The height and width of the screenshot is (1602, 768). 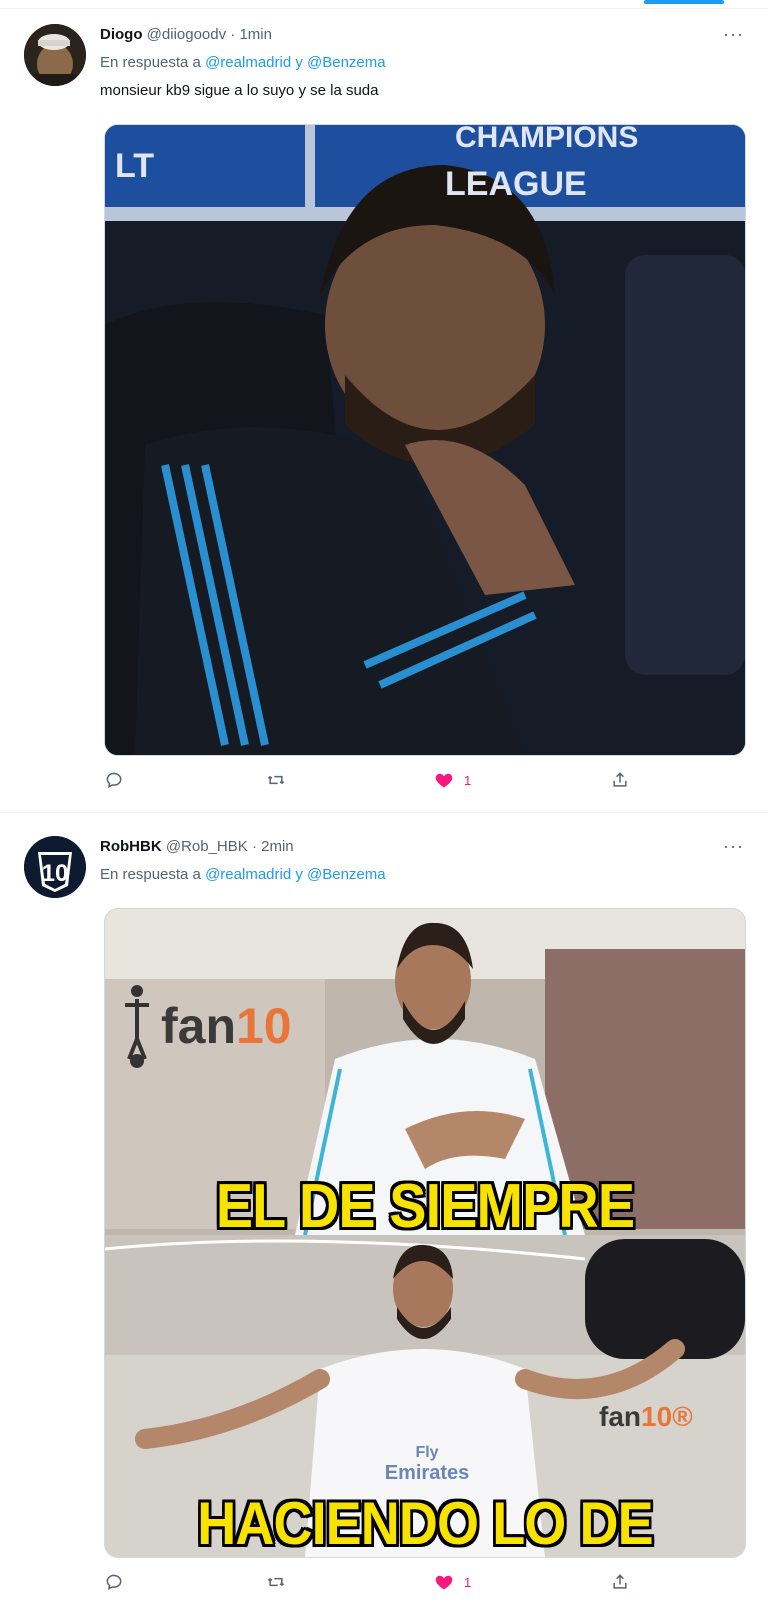 What do you see at coordinates (207, 846) in the screenshot?
I see `author-handle: @Rob_HBK` at bounding box center [207, 846].